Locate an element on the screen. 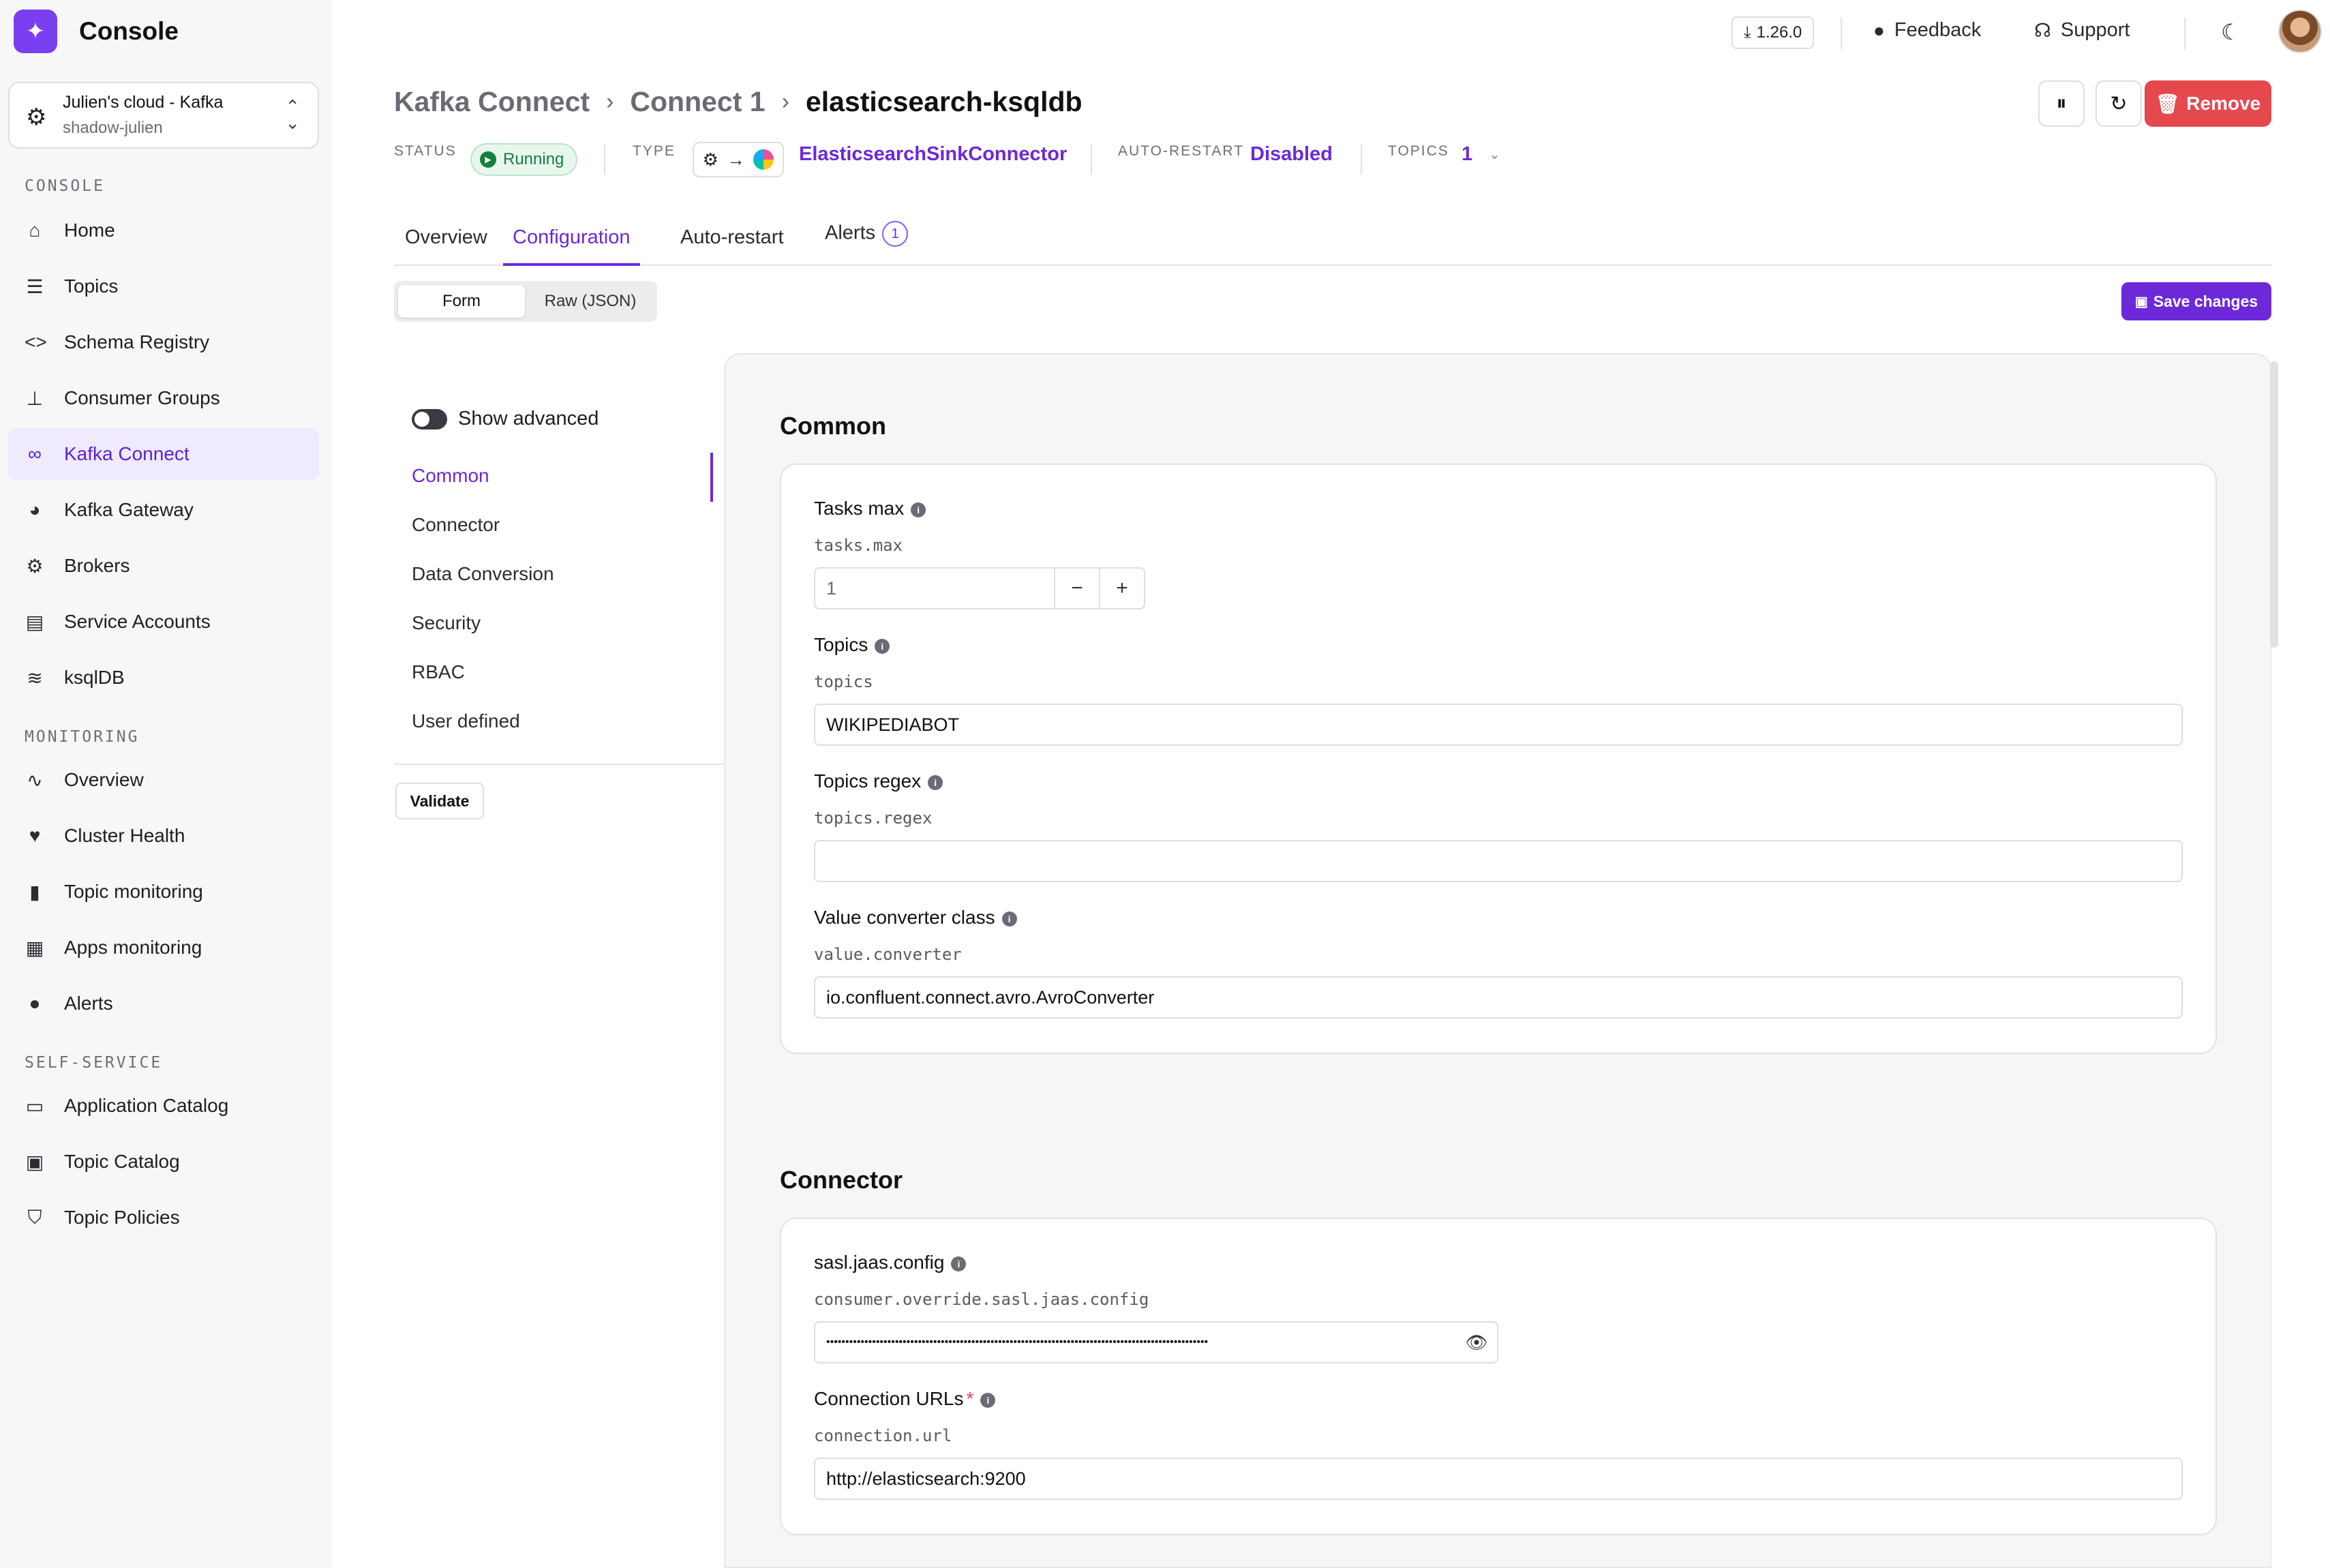 The image size is (2330, 1568). value-converter-input: io.confluent.connect.avro.AvroConverter is located at coordinates (1498, 997).